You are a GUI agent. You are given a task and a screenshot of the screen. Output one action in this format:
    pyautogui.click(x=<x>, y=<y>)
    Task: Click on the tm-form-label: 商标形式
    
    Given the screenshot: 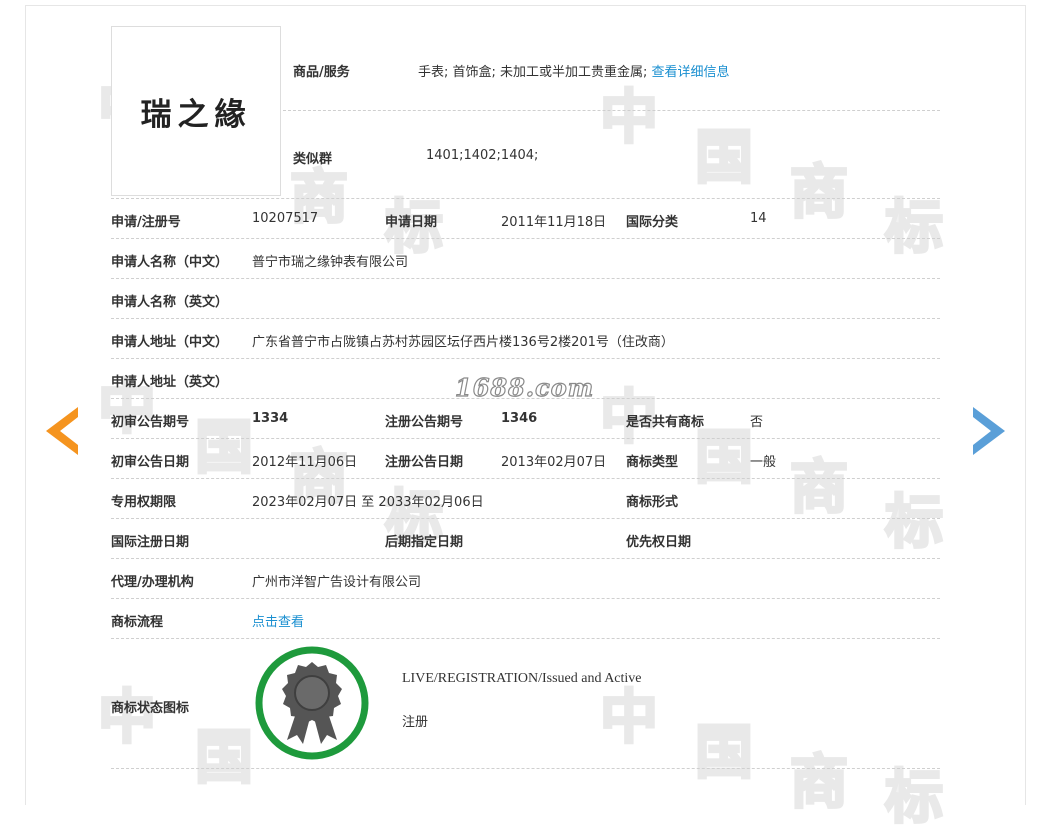 What is the action you would take?
    pyautogui.click(x=652, y=502)
    